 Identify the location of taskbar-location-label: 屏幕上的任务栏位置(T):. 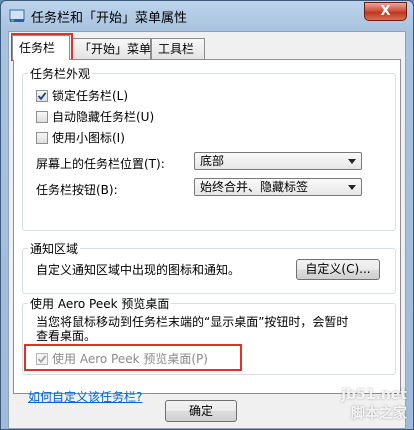
(100, 164).